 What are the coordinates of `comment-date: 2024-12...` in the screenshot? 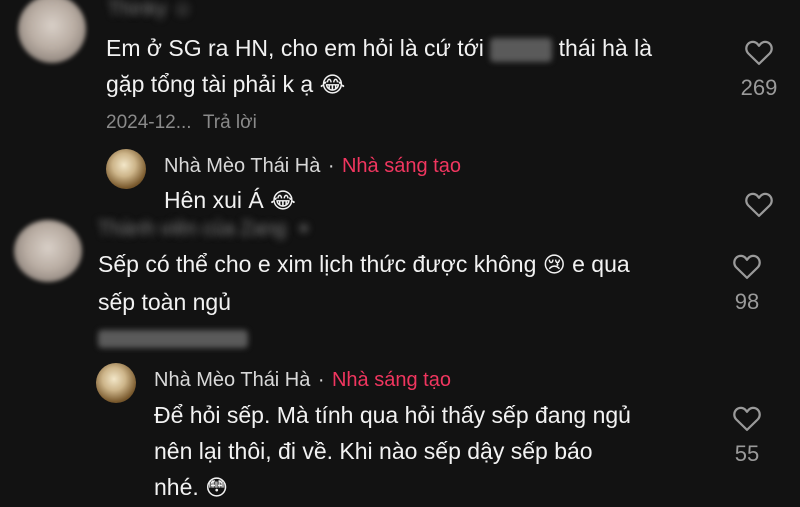 It's located at (149, 122).